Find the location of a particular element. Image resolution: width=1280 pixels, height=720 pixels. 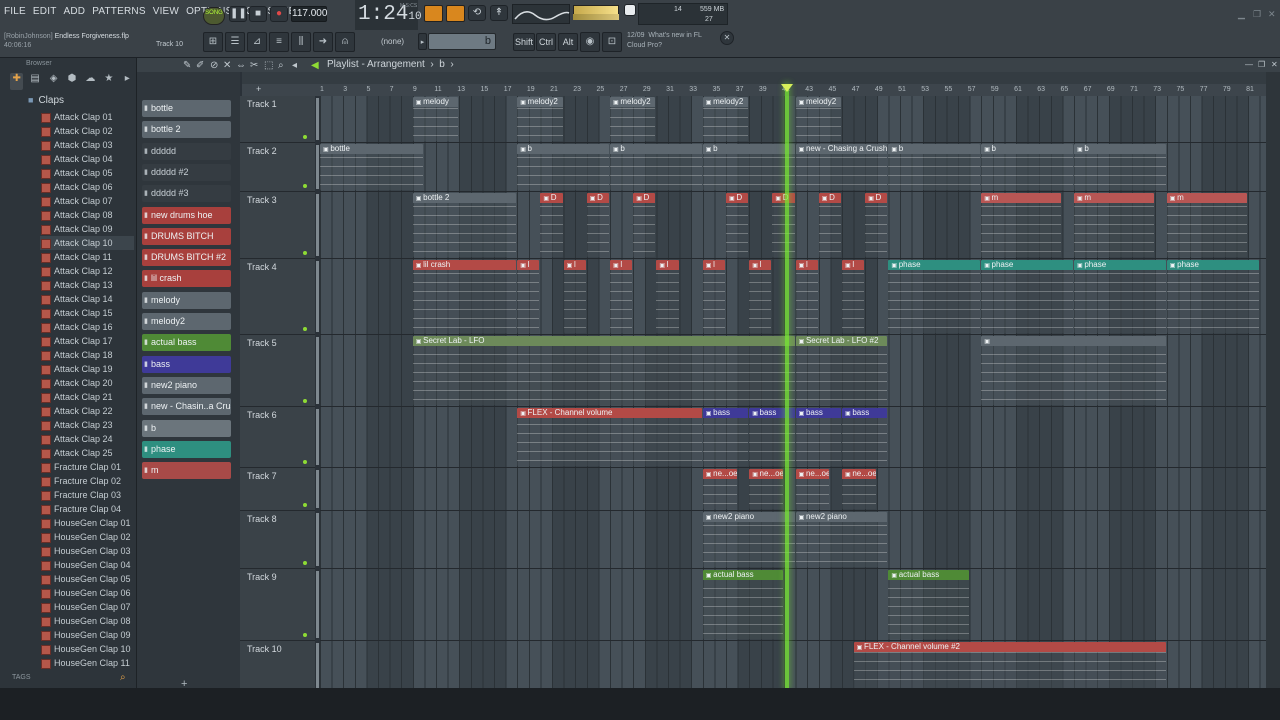

menu-patterns: PATTERNS is located at coordinates (118, 11).